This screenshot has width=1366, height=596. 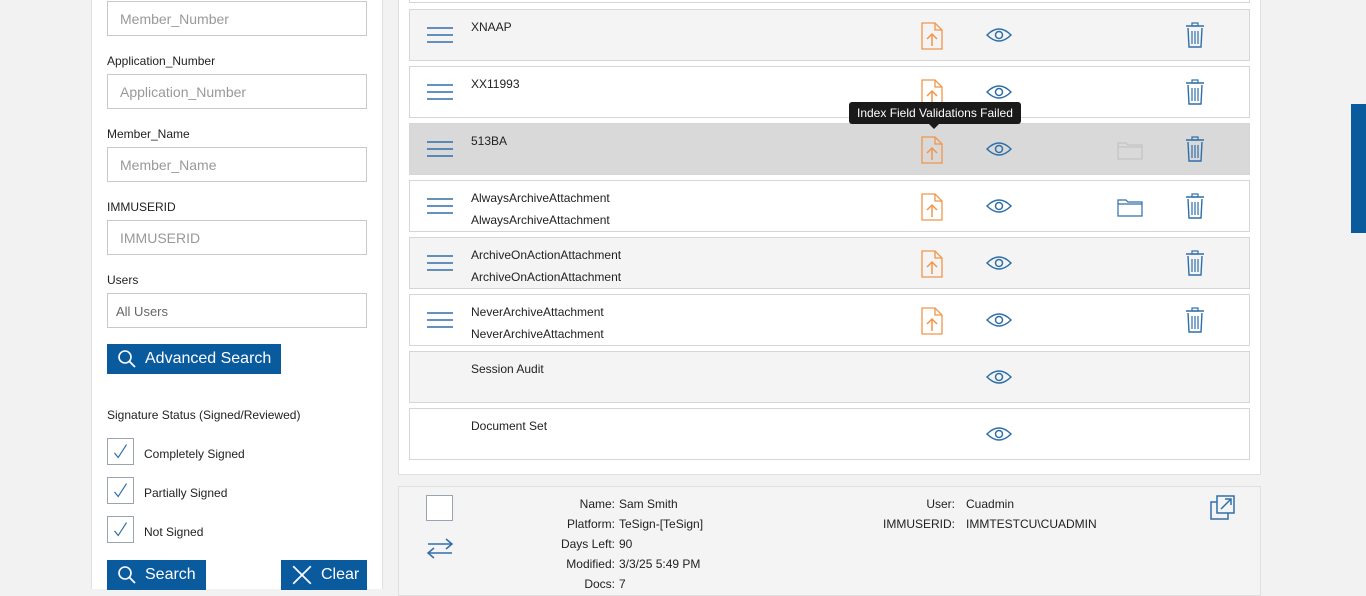 What do you see at coordinates (648, 504) in the screenshot?
I see `name-value: Sam Smith` at bounding box center [648, 504].